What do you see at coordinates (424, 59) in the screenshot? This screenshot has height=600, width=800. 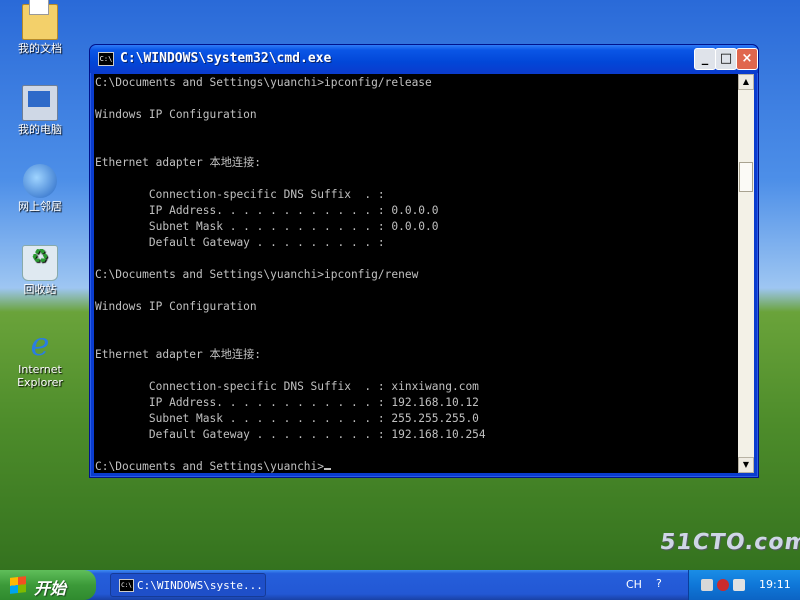 I see `window-titlebar: C:\ C:\WINDOWS\system32\cmd.exe _ □ ×` at bounding box center [424, 59].